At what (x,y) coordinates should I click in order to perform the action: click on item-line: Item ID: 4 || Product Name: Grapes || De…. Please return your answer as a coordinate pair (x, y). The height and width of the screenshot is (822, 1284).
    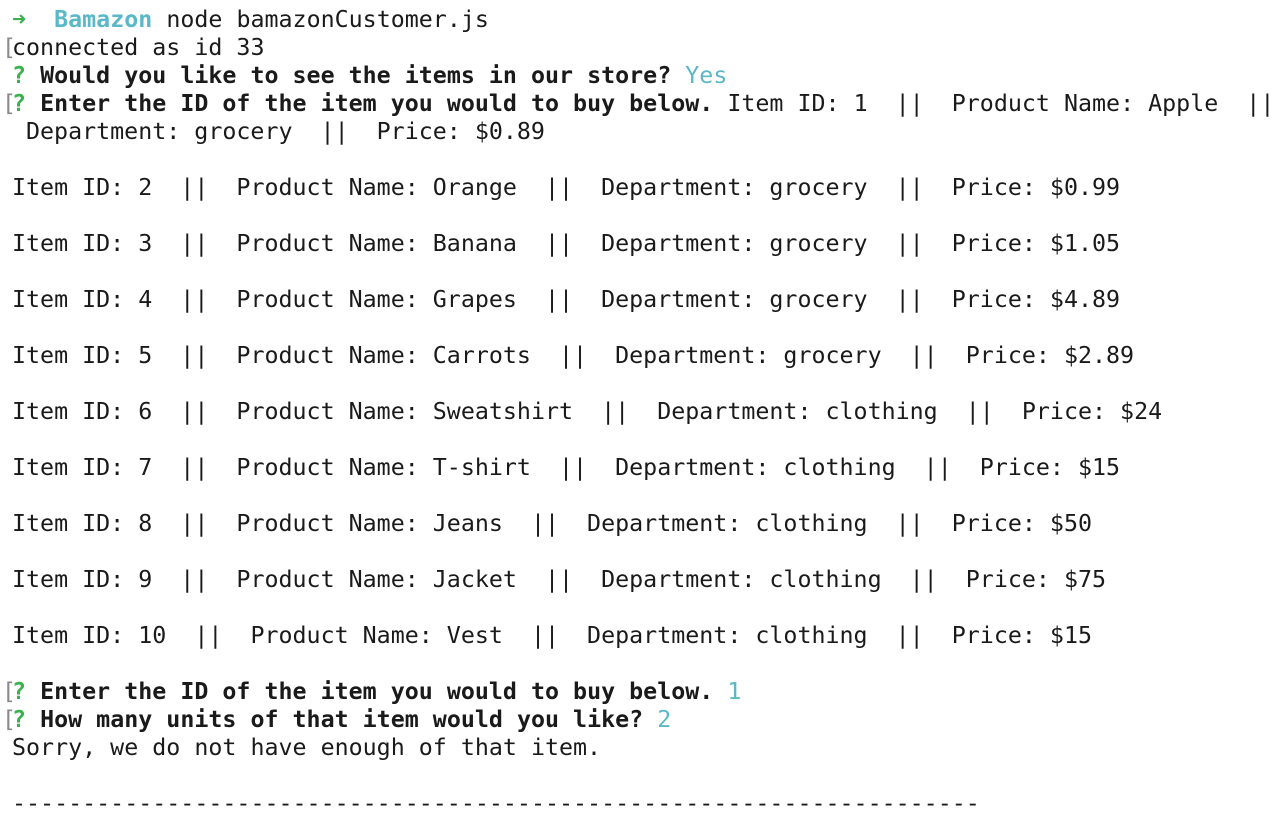
    Looking at the image, I should click on (566, 299).